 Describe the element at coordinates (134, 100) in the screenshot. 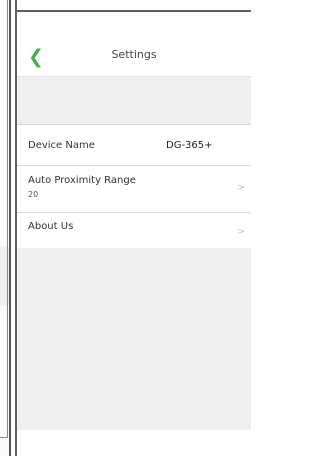

I see `header-spacer` at that location.